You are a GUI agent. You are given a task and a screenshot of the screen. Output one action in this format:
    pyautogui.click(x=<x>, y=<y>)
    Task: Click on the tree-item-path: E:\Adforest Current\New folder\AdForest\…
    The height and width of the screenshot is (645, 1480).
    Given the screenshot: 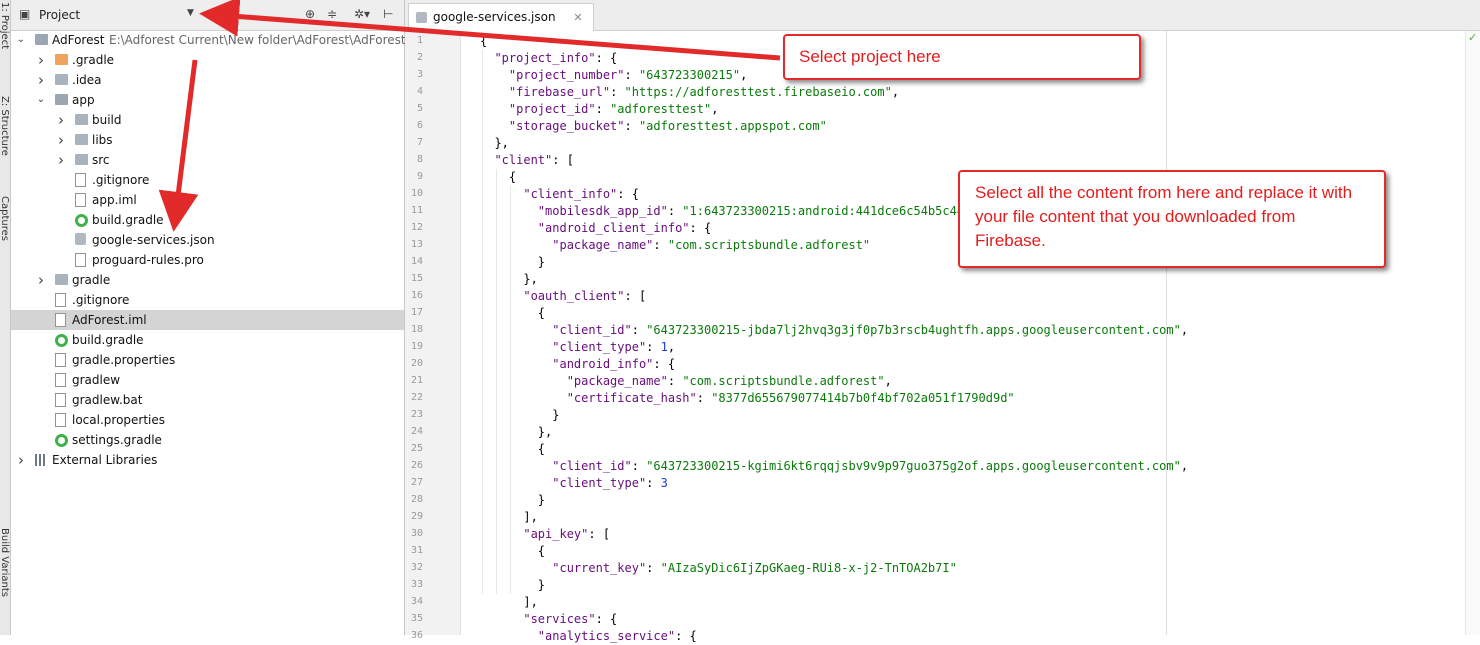 What is the action you would take?
    pyautogui.click(x=257, y=40)
    